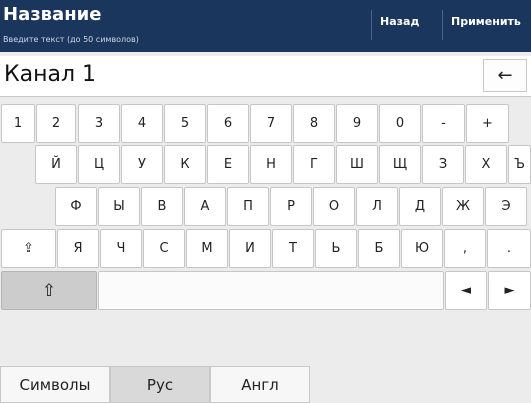 The width and height of the screenshot is (531, 403). What do you see at coordinates (291, 206) in the screenshot?
I see `key-letter: Р` at bounding box center [291, 206].